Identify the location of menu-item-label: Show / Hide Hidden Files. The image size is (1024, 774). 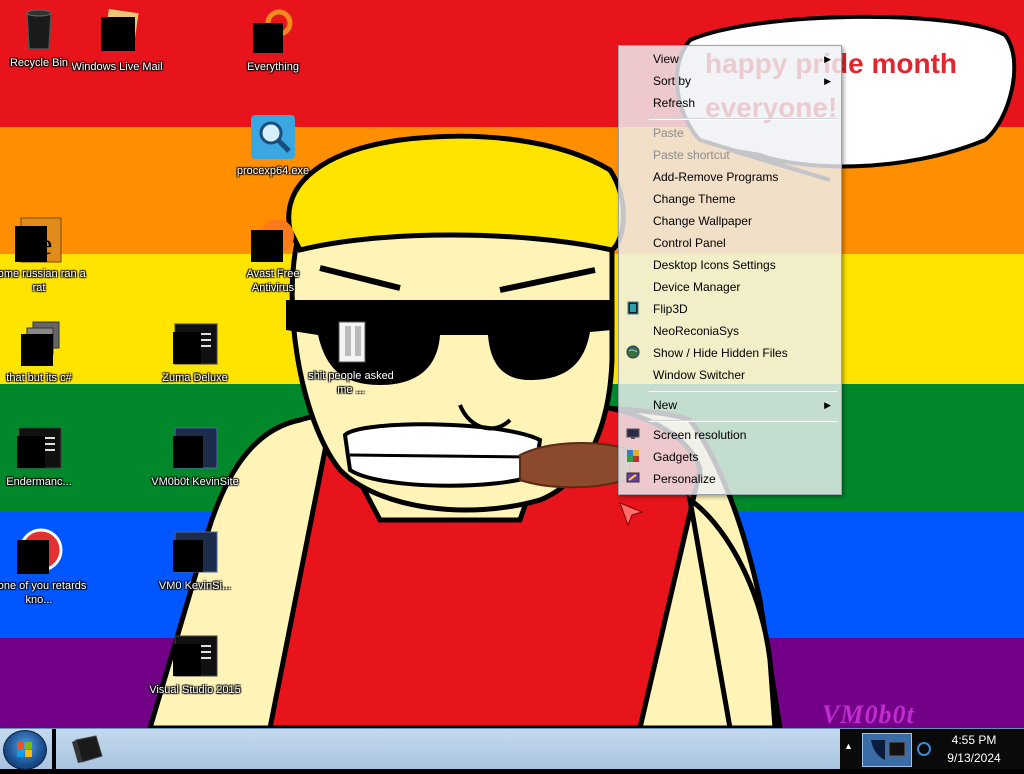
(720, 353).